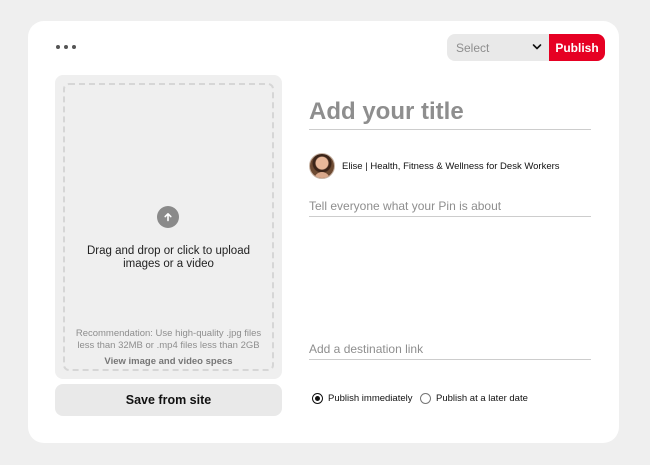  Describe the element at coordinates (370, 398) in the screenshot. I see `publish-immediately-label: Publish immediately` at that location.